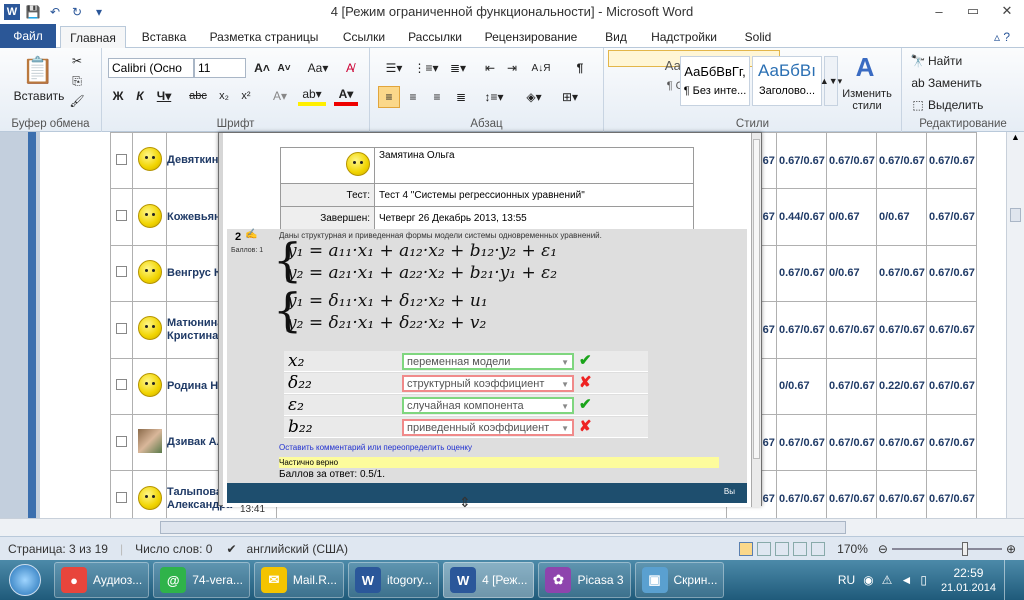  What do you see at coordinates (1007, 11) in the screenshot?
I see `close-button: ✕` at bounding box center [1007, 11].